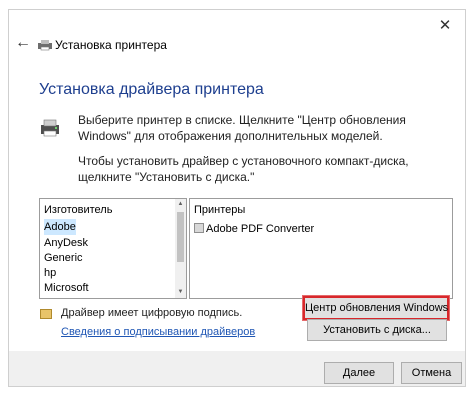 The height and width of the screenshot is (396, 474). Describe the element at coordinates (180, 237) in the screenshot. I see `scroll-thumb` at that location.